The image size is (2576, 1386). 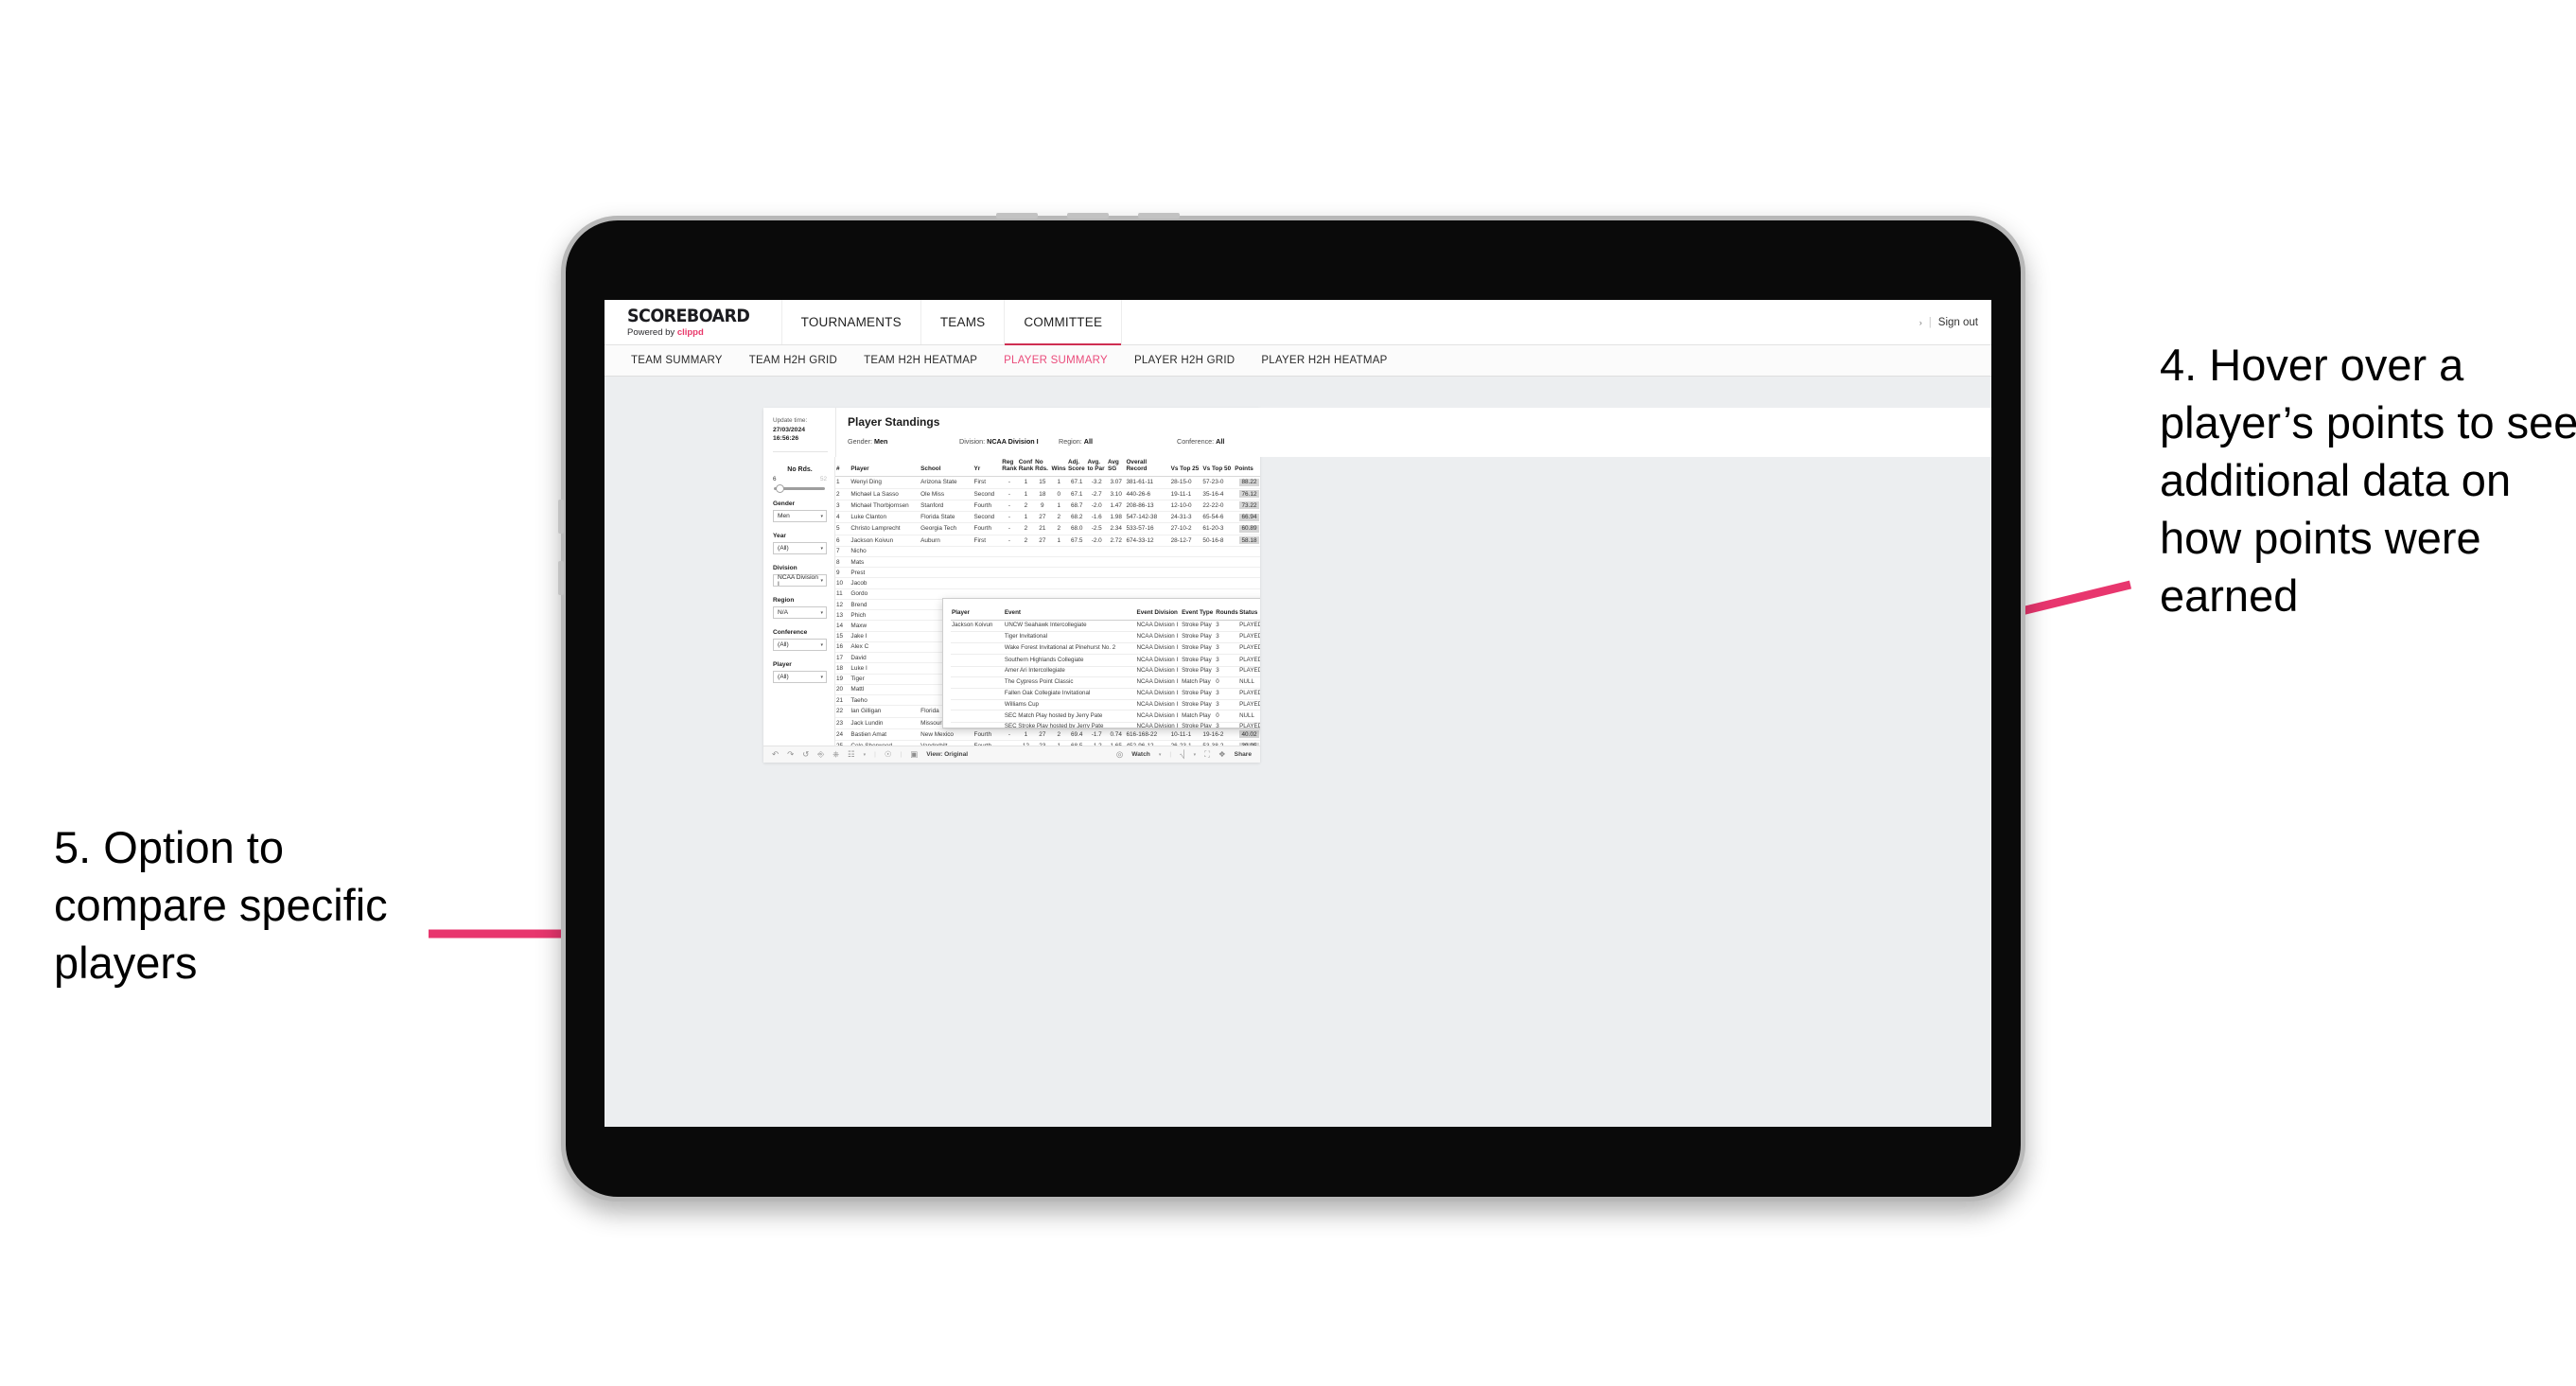 What do you see at coordinates (1026, 506) in the screenshot?
I see `conf-rank-cell: 2` at bounding box center [1026, 506].